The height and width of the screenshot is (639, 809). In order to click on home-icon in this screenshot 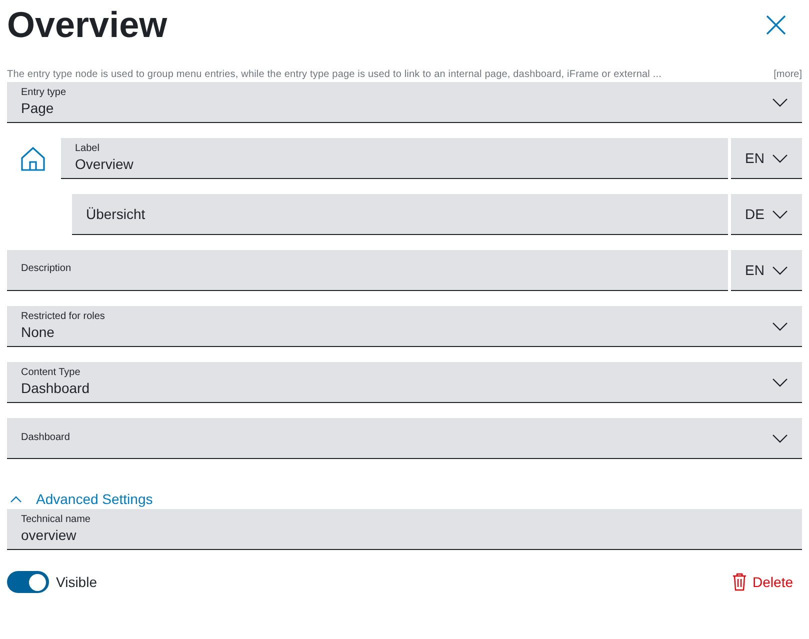, I will do `click(33, 159)`.